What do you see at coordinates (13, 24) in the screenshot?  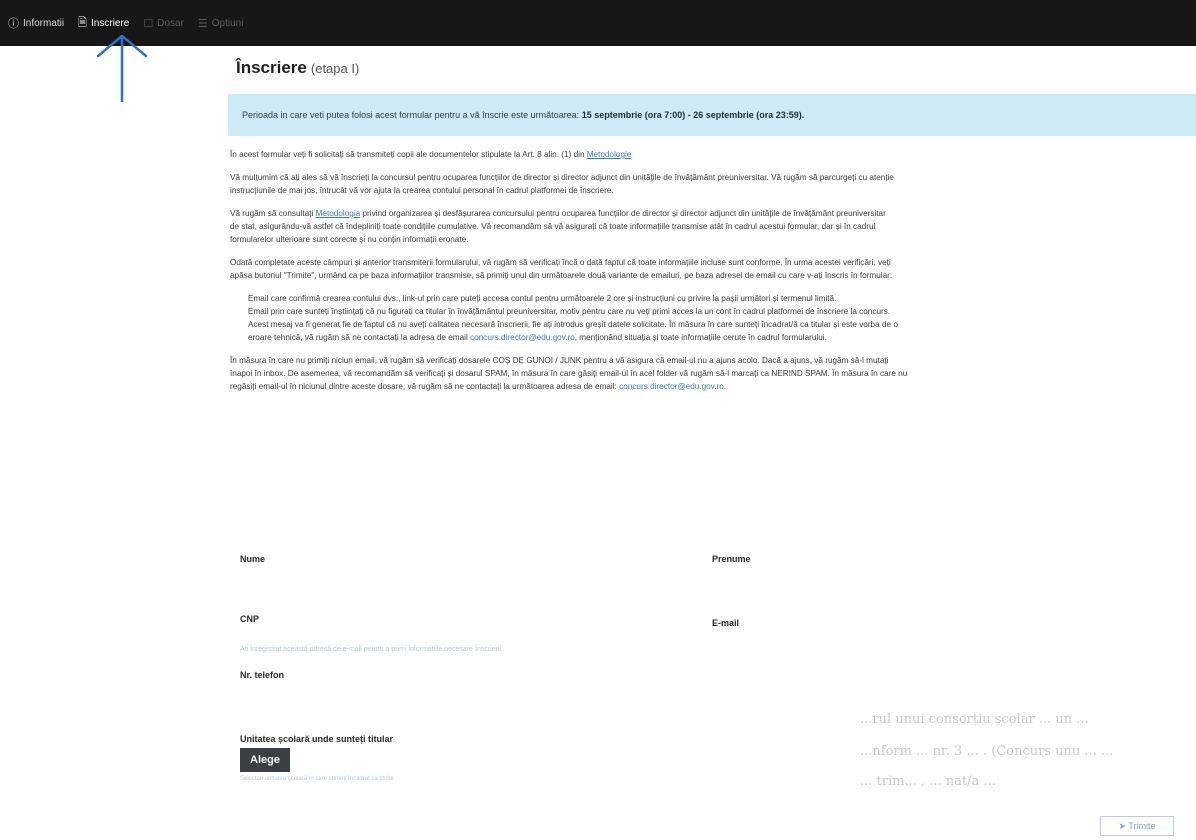 I see `info-icon: ⓘ` at bounding box center [13, 24].